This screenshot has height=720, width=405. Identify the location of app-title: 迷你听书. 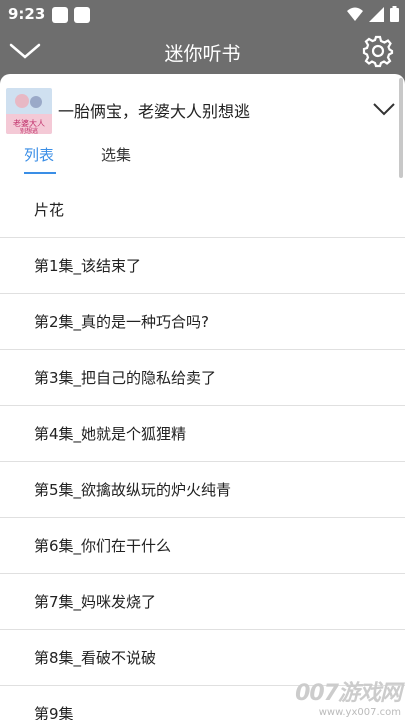
(202, 54).